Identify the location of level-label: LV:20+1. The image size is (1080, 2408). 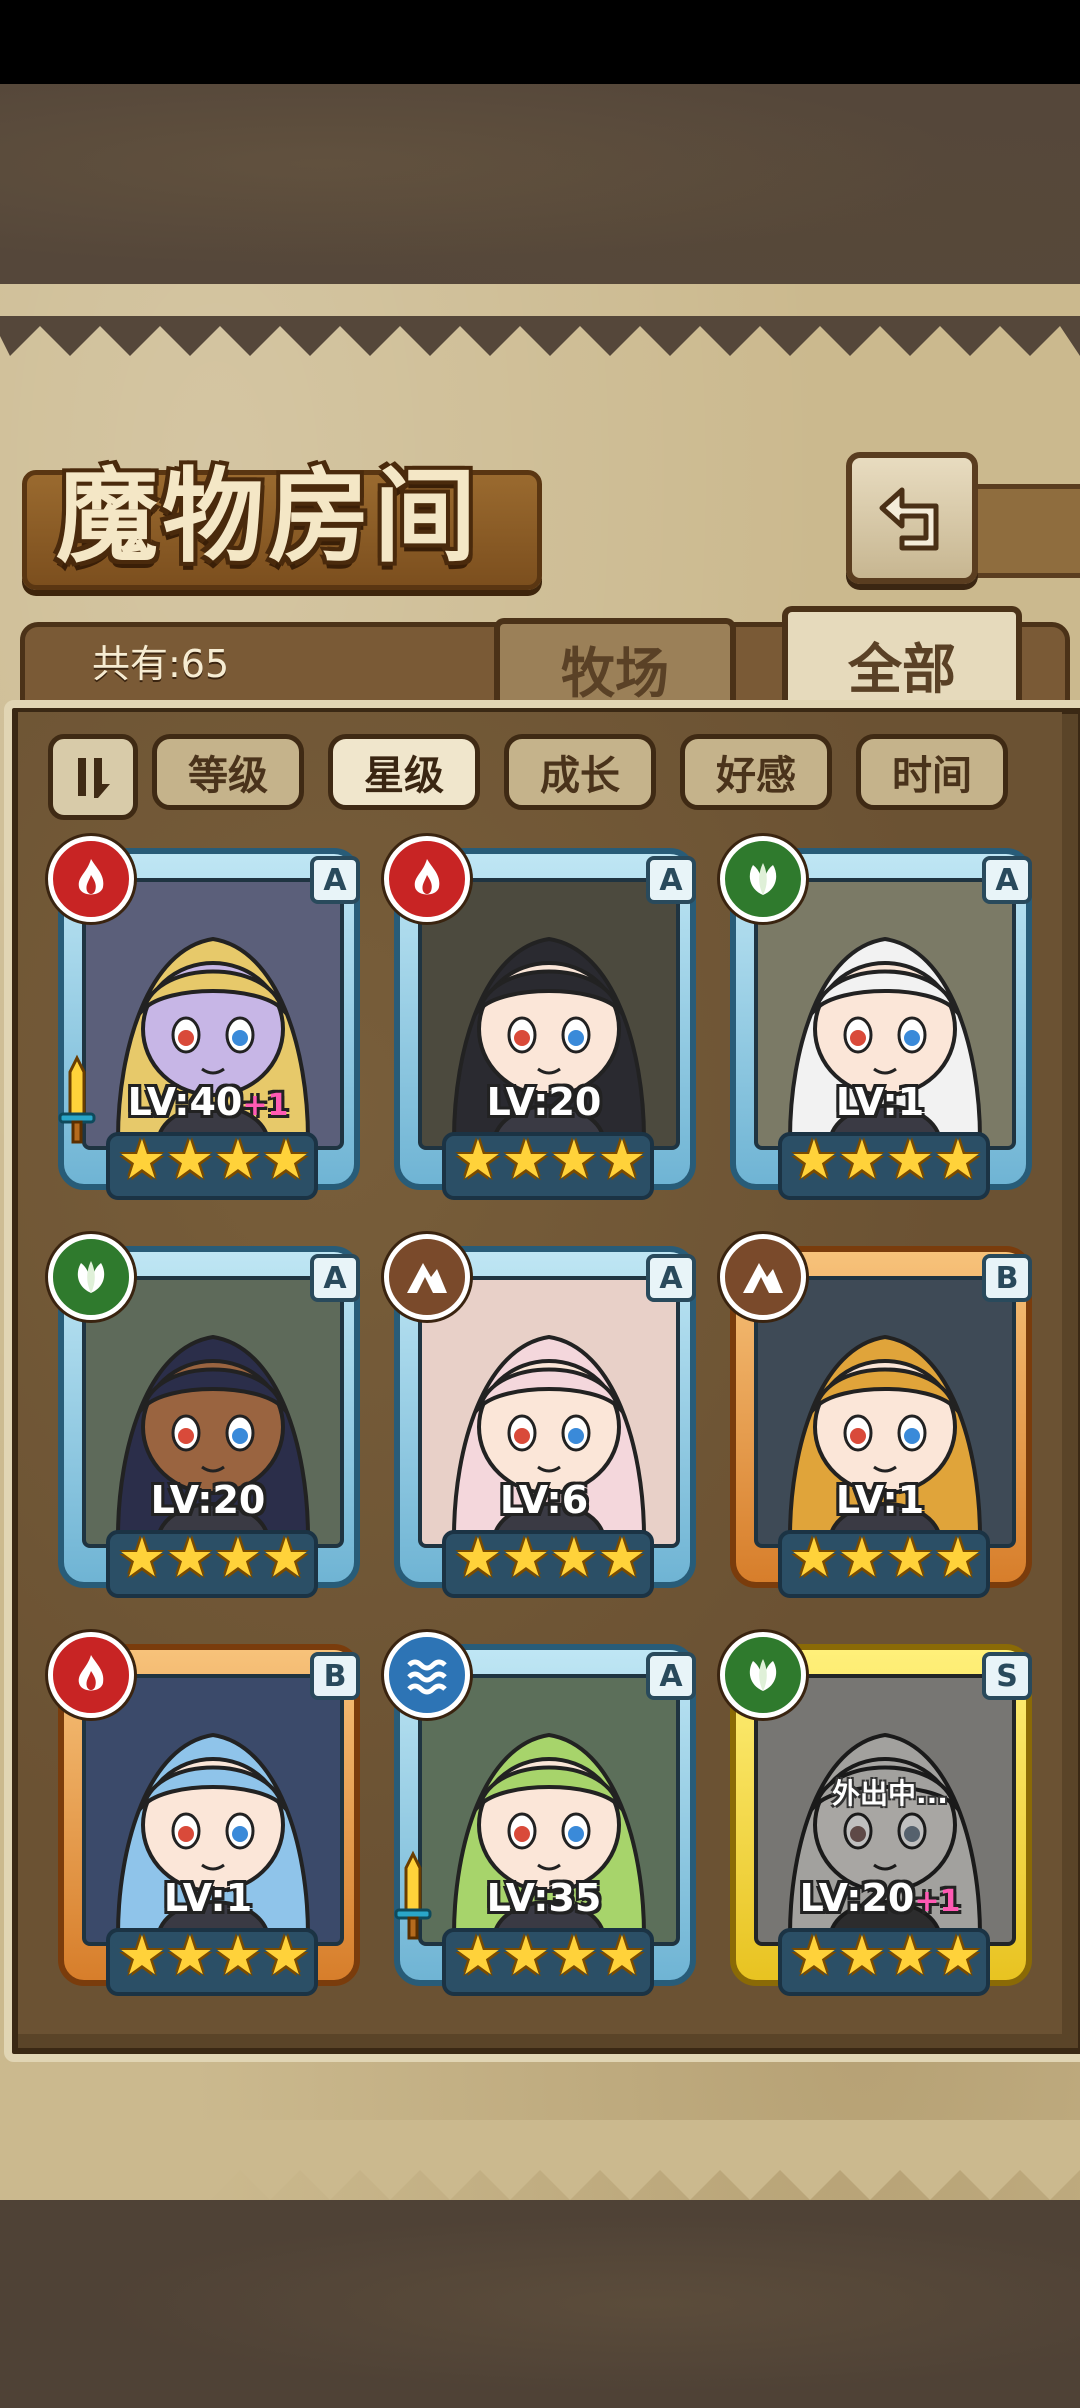
(880, 1903).